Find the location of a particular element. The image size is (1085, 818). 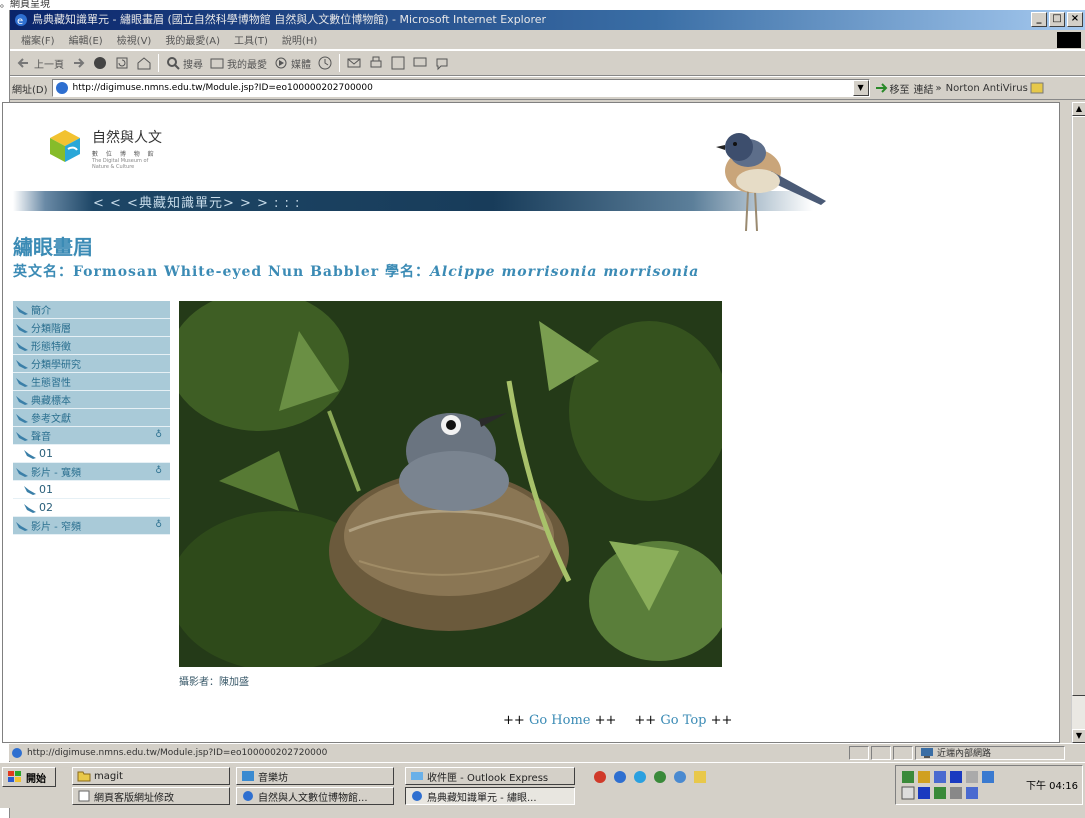

quick-launch-icons is located at coordinates (667, 777).